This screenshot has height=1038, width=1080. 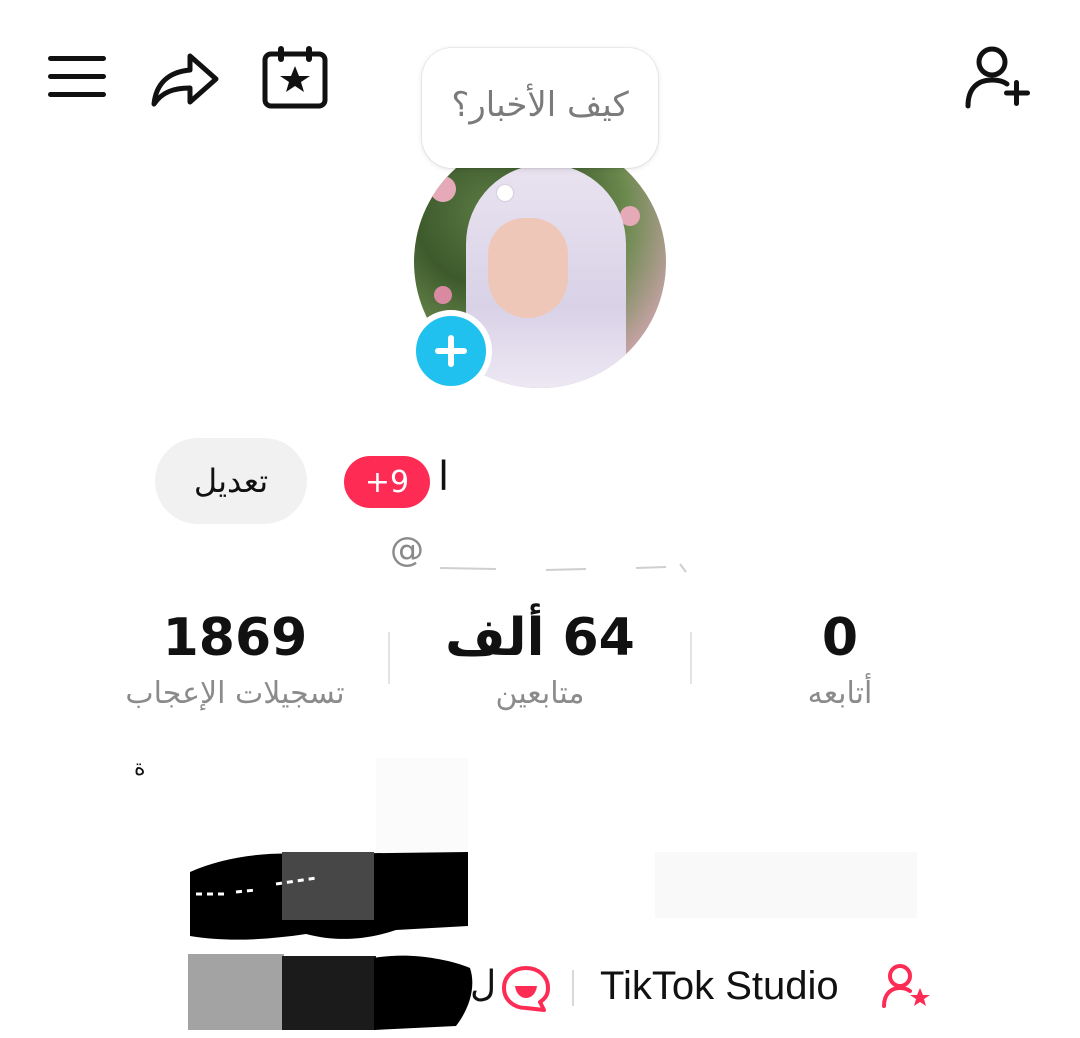 I want to click on plus-icon, so click(x=451, y=351).